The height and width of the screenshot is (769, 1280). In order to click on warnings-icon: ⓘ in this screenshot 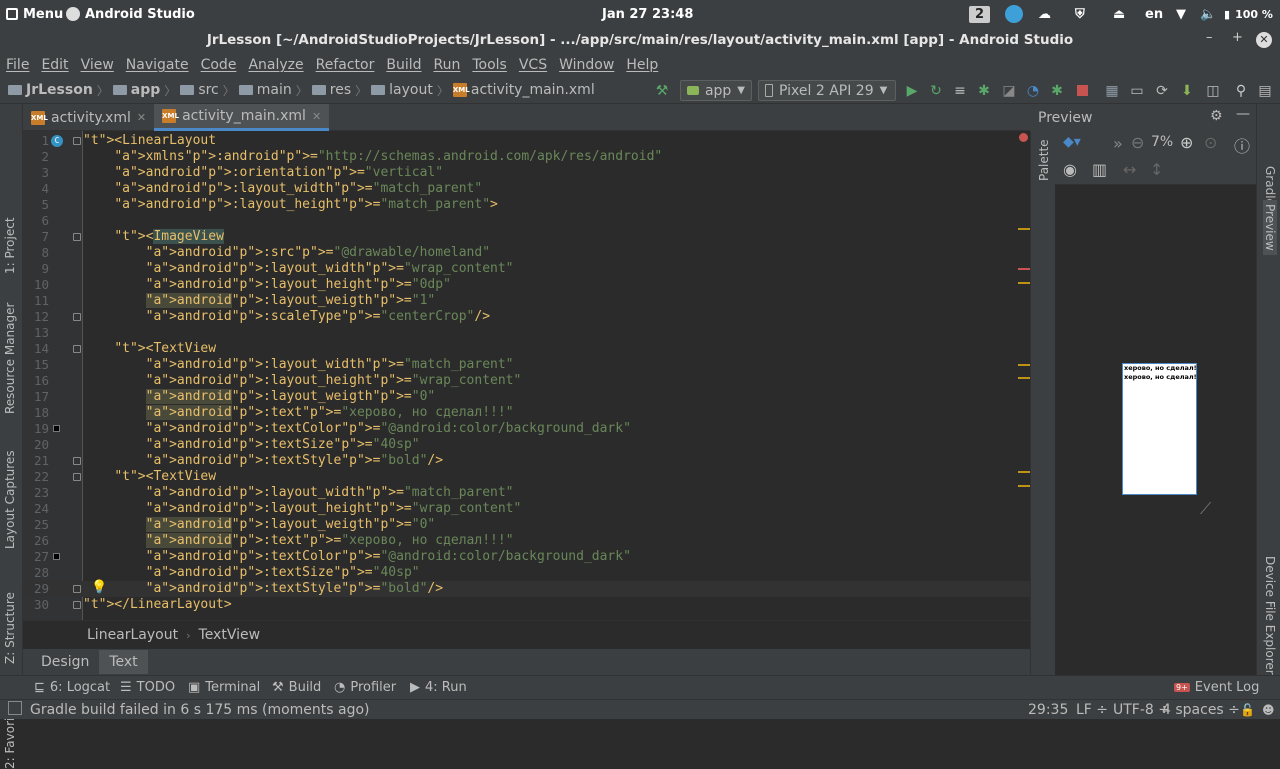, I will do `click(1242, 145)`.